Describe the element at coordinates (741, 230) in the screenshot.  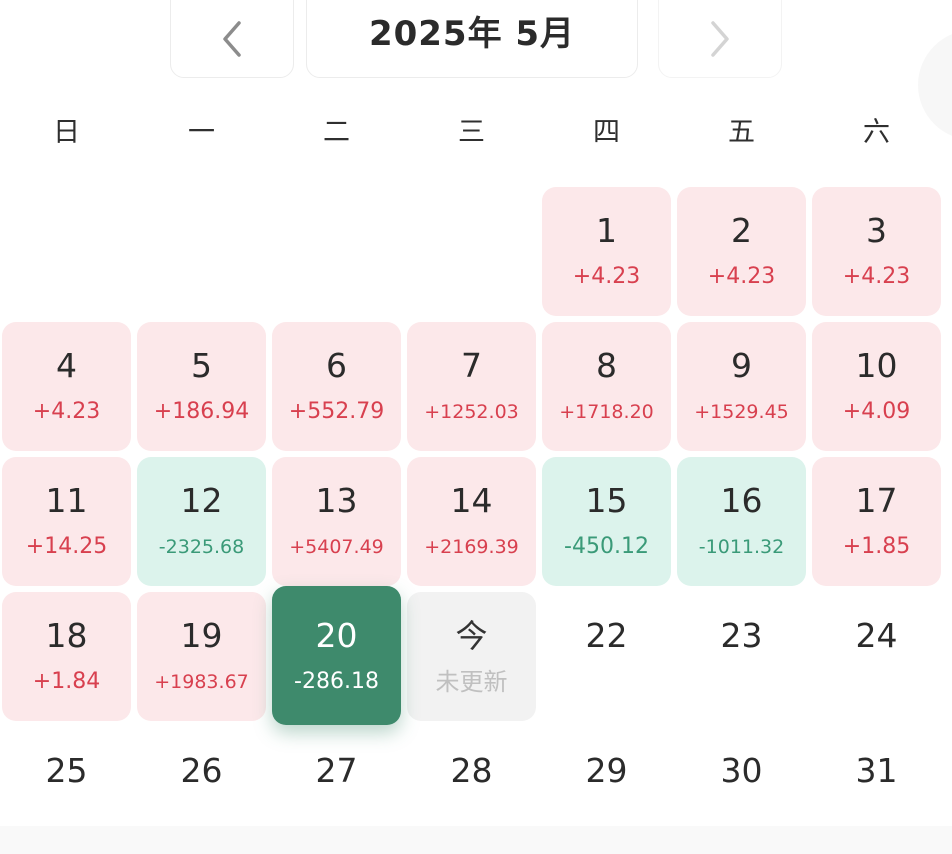
I see `day-number: 2` at that location.